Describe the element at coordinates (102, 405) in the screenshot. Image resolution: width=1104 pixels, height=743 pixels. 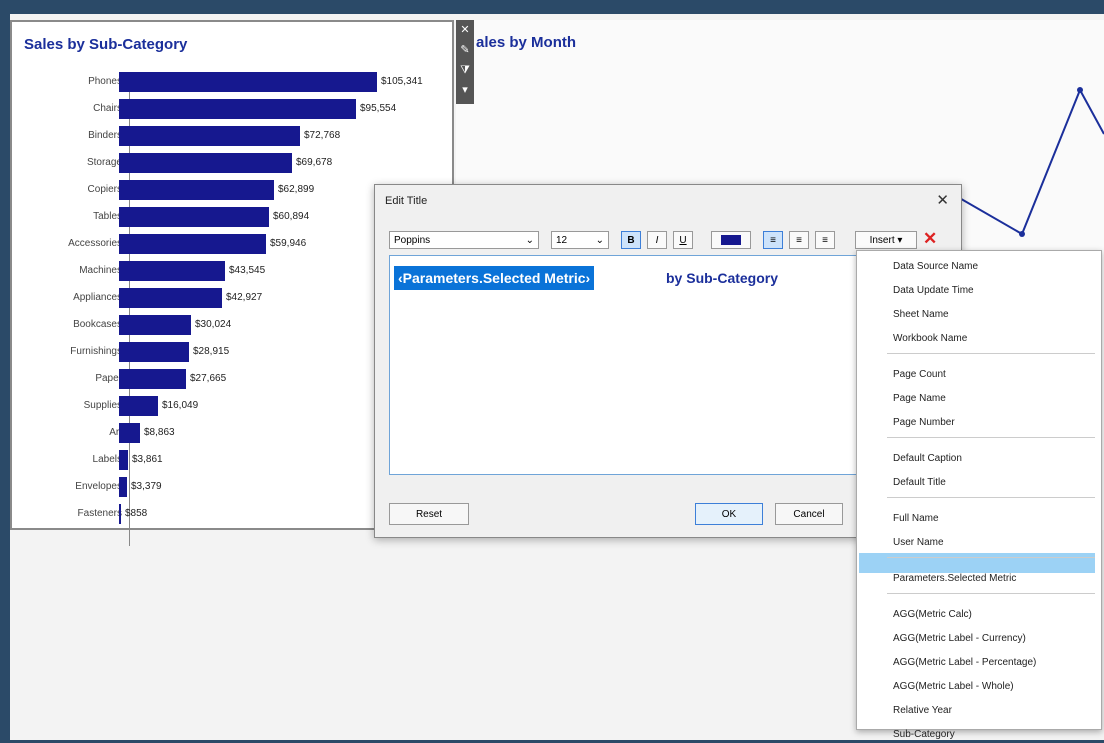
I see `category-label: Supplies` at that location.